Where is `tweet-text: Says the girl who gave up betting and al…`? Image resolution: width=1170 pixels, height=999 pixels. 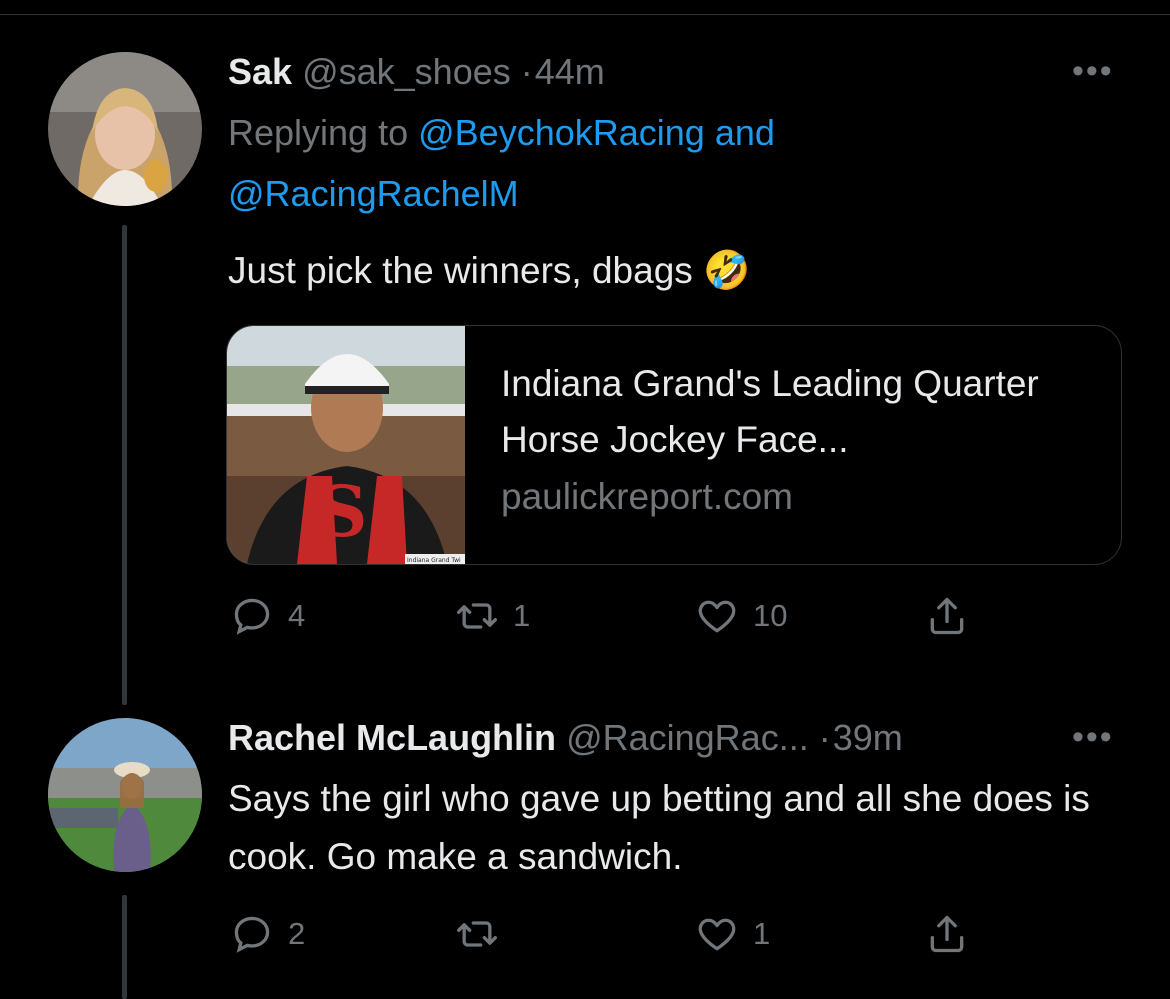
tweet-text: Says the girl who gave up betting and al… is located at coordinates (659, 827).